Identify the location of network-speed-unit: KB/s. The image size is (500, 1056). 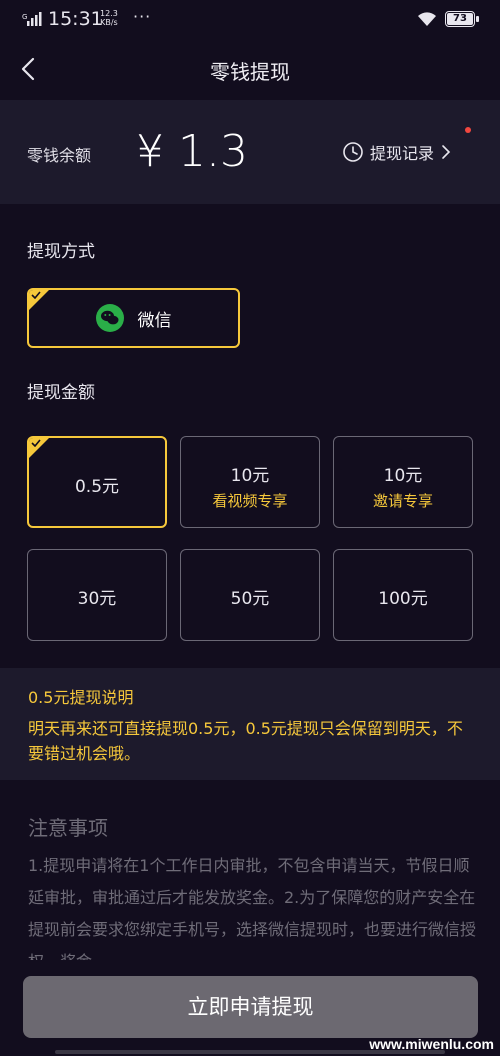
(109, 22).